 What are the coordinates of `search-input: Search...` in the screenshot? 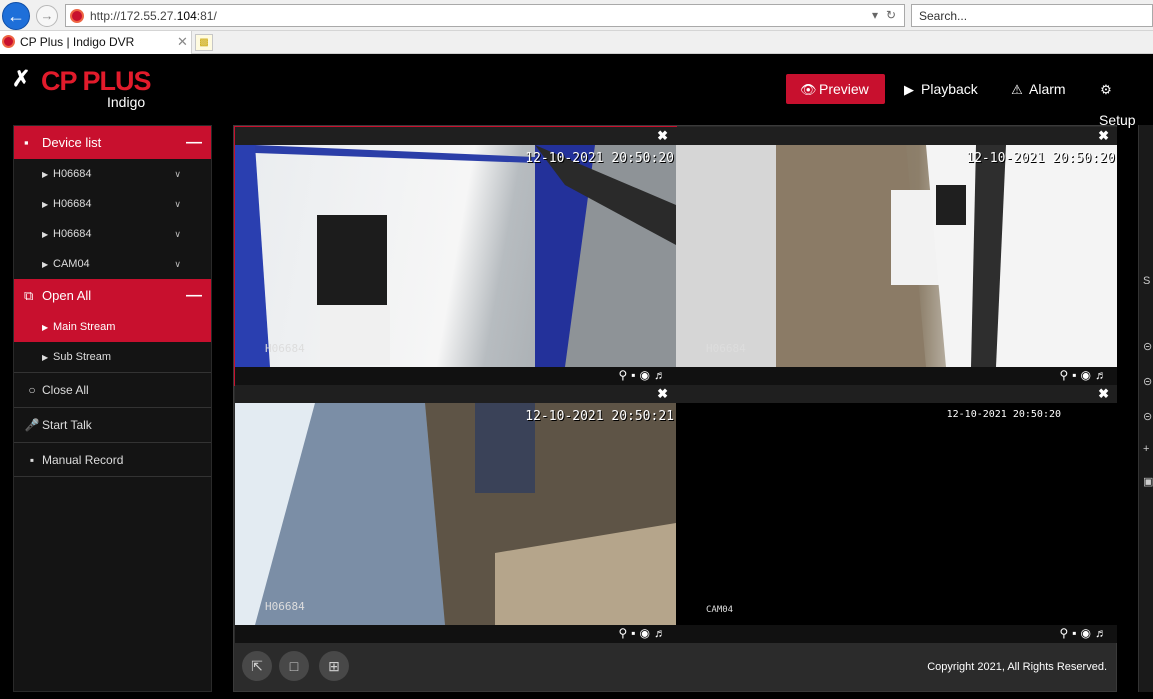 It's located at (1032, 15).